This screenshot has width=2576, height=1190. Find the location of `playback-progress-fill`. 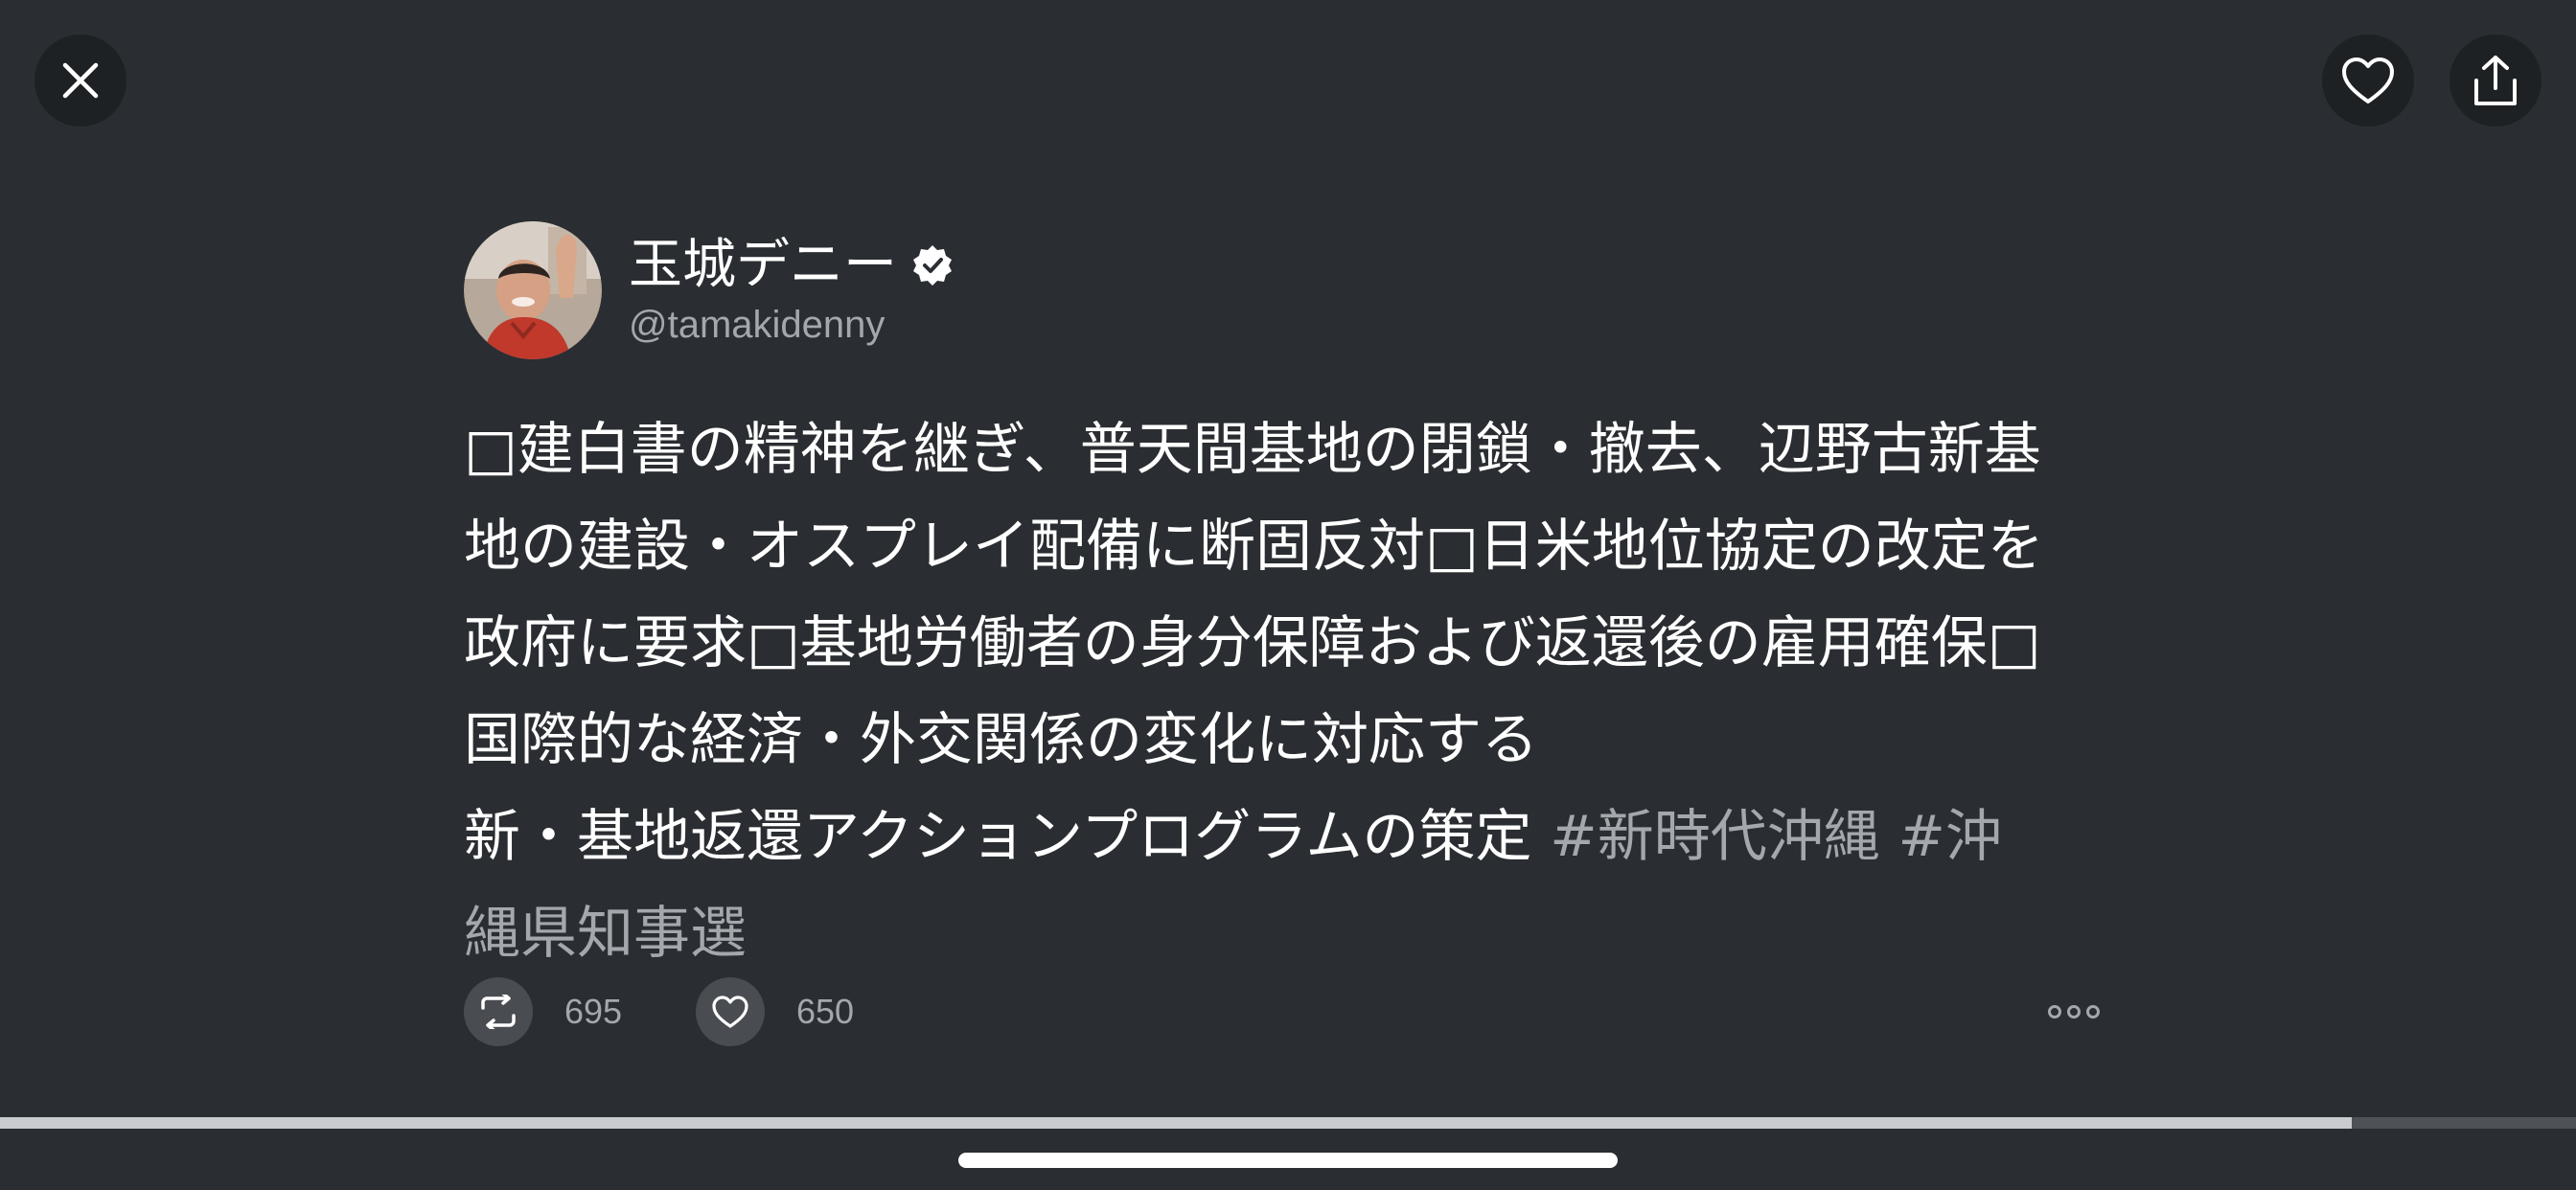

playback-progress-fill is located at coordinates (1176, 1123).